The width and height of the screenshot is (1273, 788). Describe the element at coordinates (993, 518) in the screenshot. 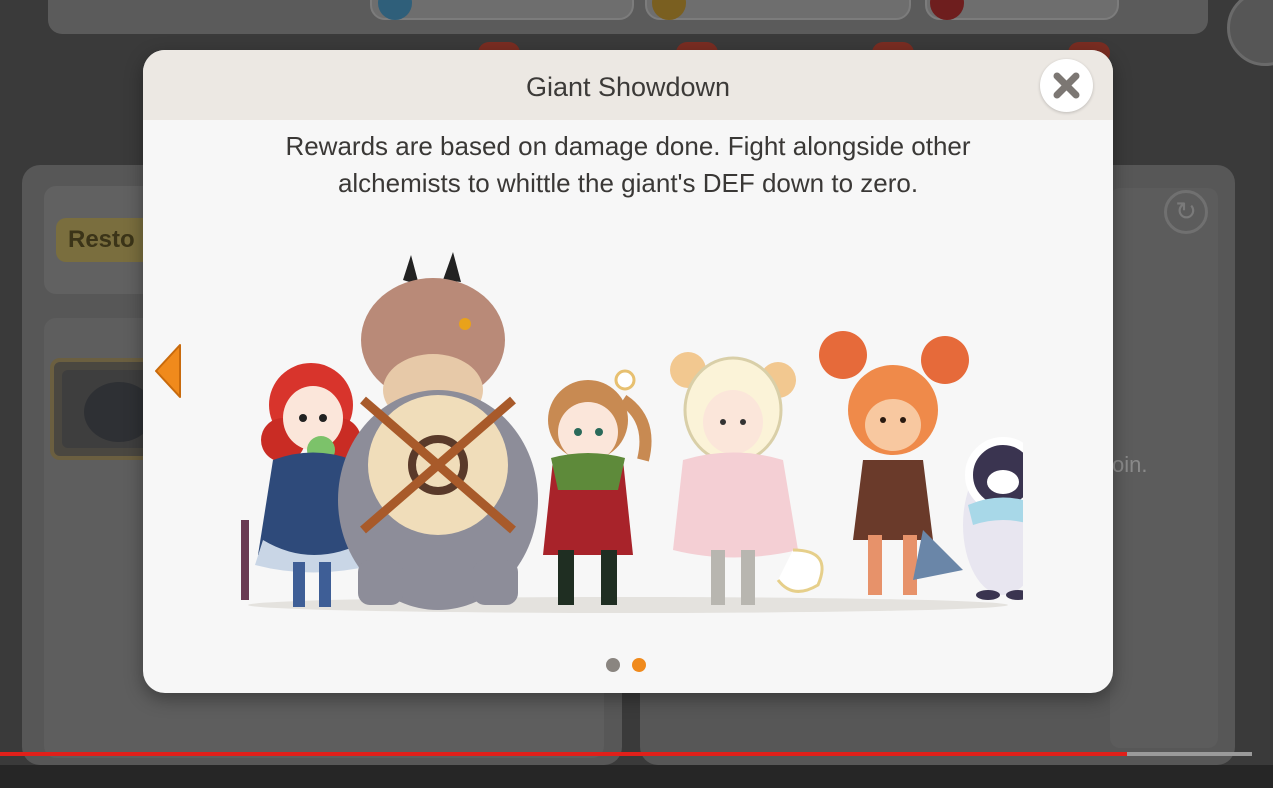

I see `penguin` at that location.